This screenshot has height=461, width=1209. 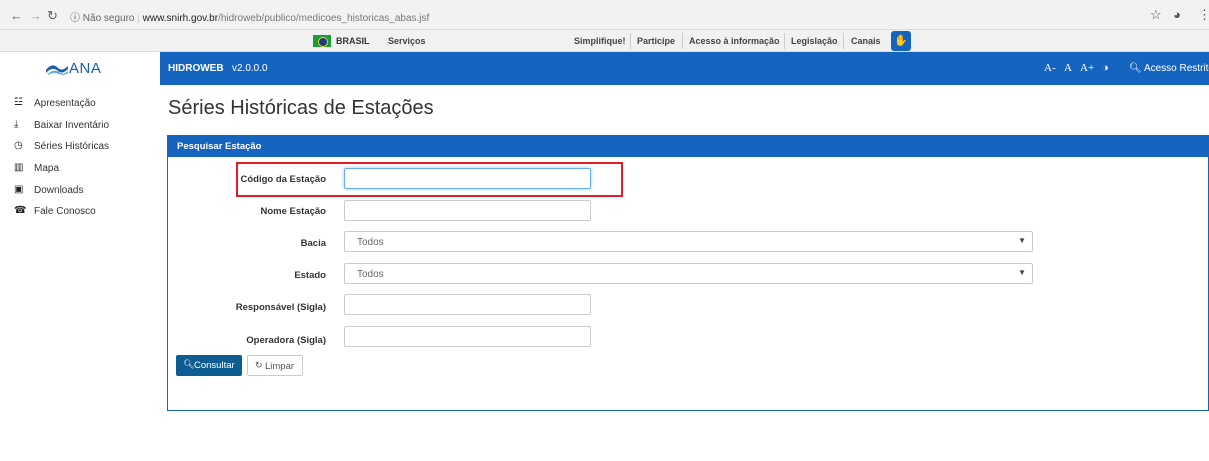 I want to click on gov-link-simplifique: Simplifique!, so click(x=600, y=41).